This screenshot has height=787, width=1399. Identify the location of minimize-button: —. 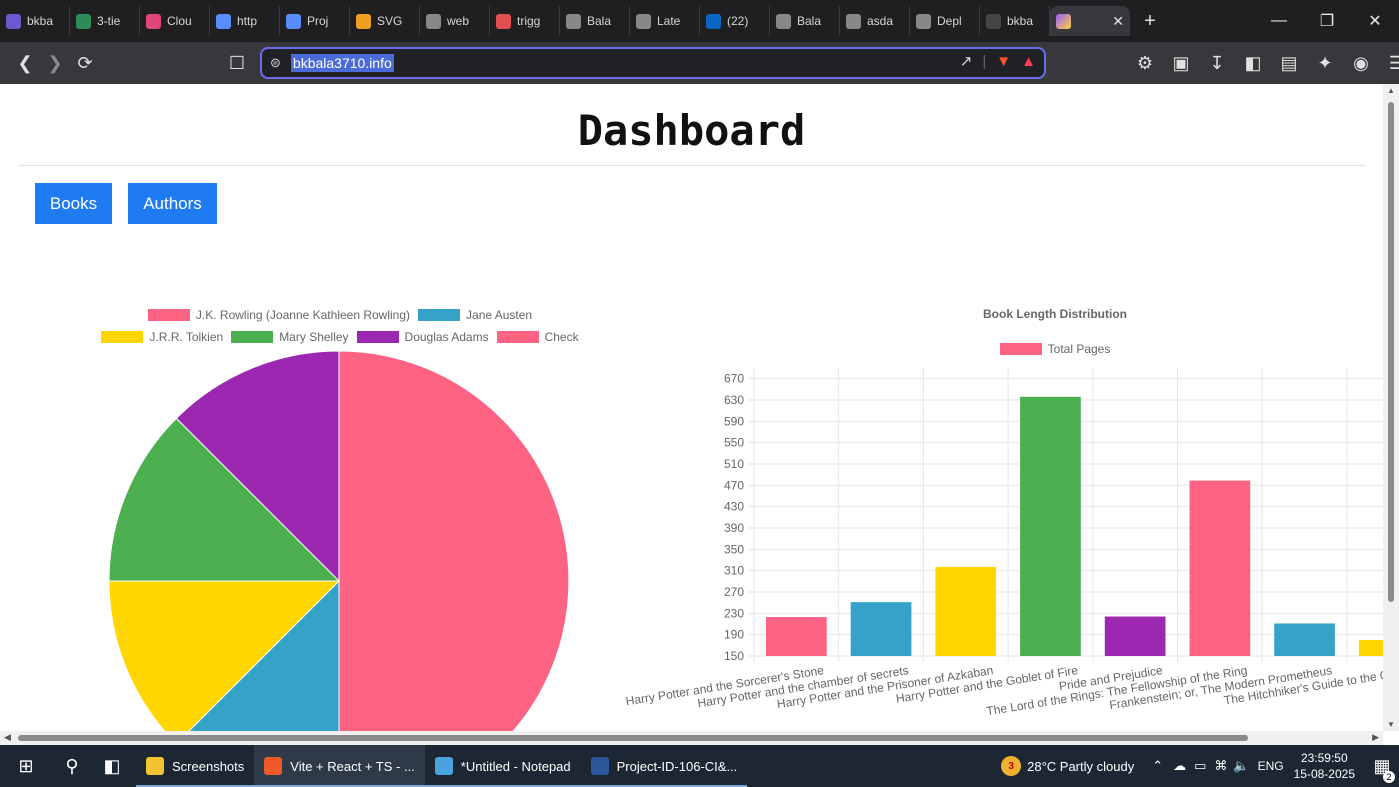
(1279, 21).